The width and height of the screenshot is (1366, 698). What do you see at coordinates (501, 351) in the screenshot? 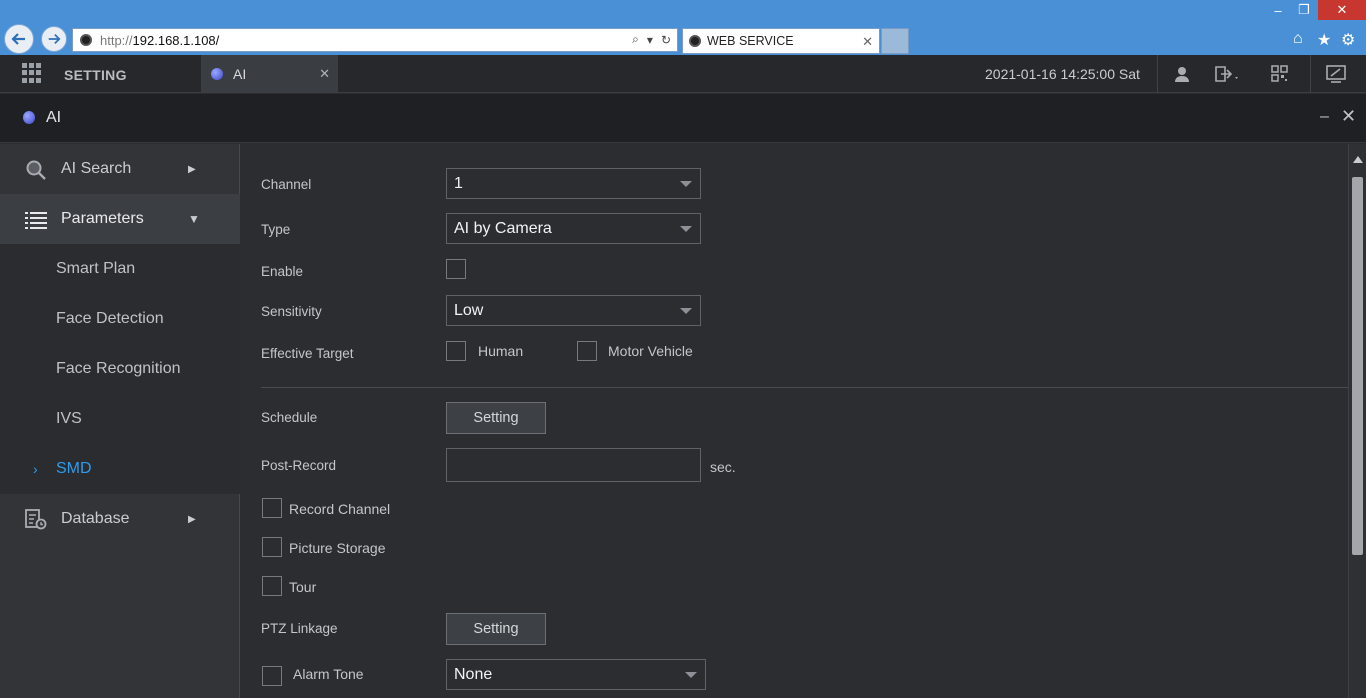
I see `human-label: Human` at bounding box center [501, 351].